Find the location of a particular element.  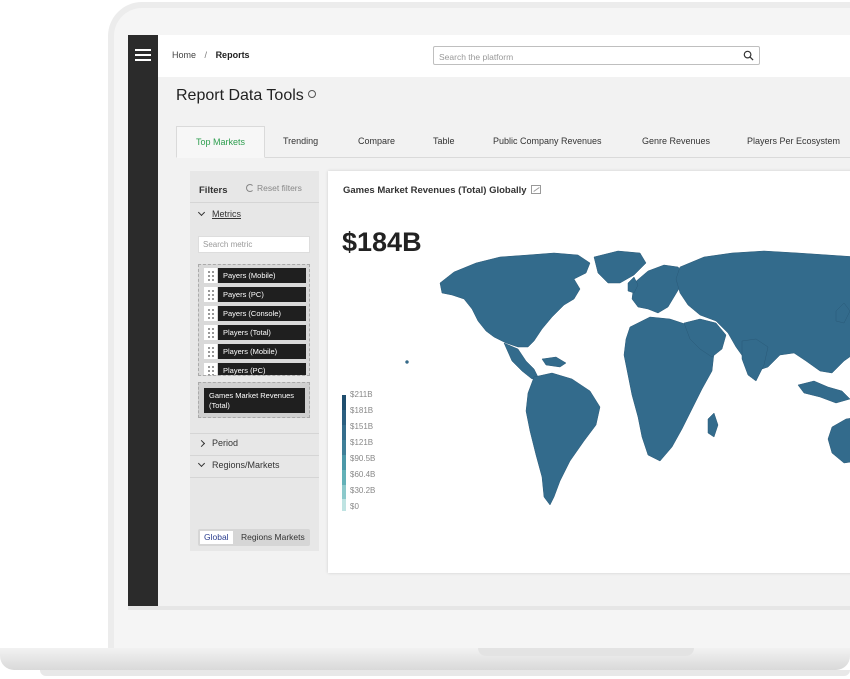

map-region-australia is located at coordinates (838, 441).